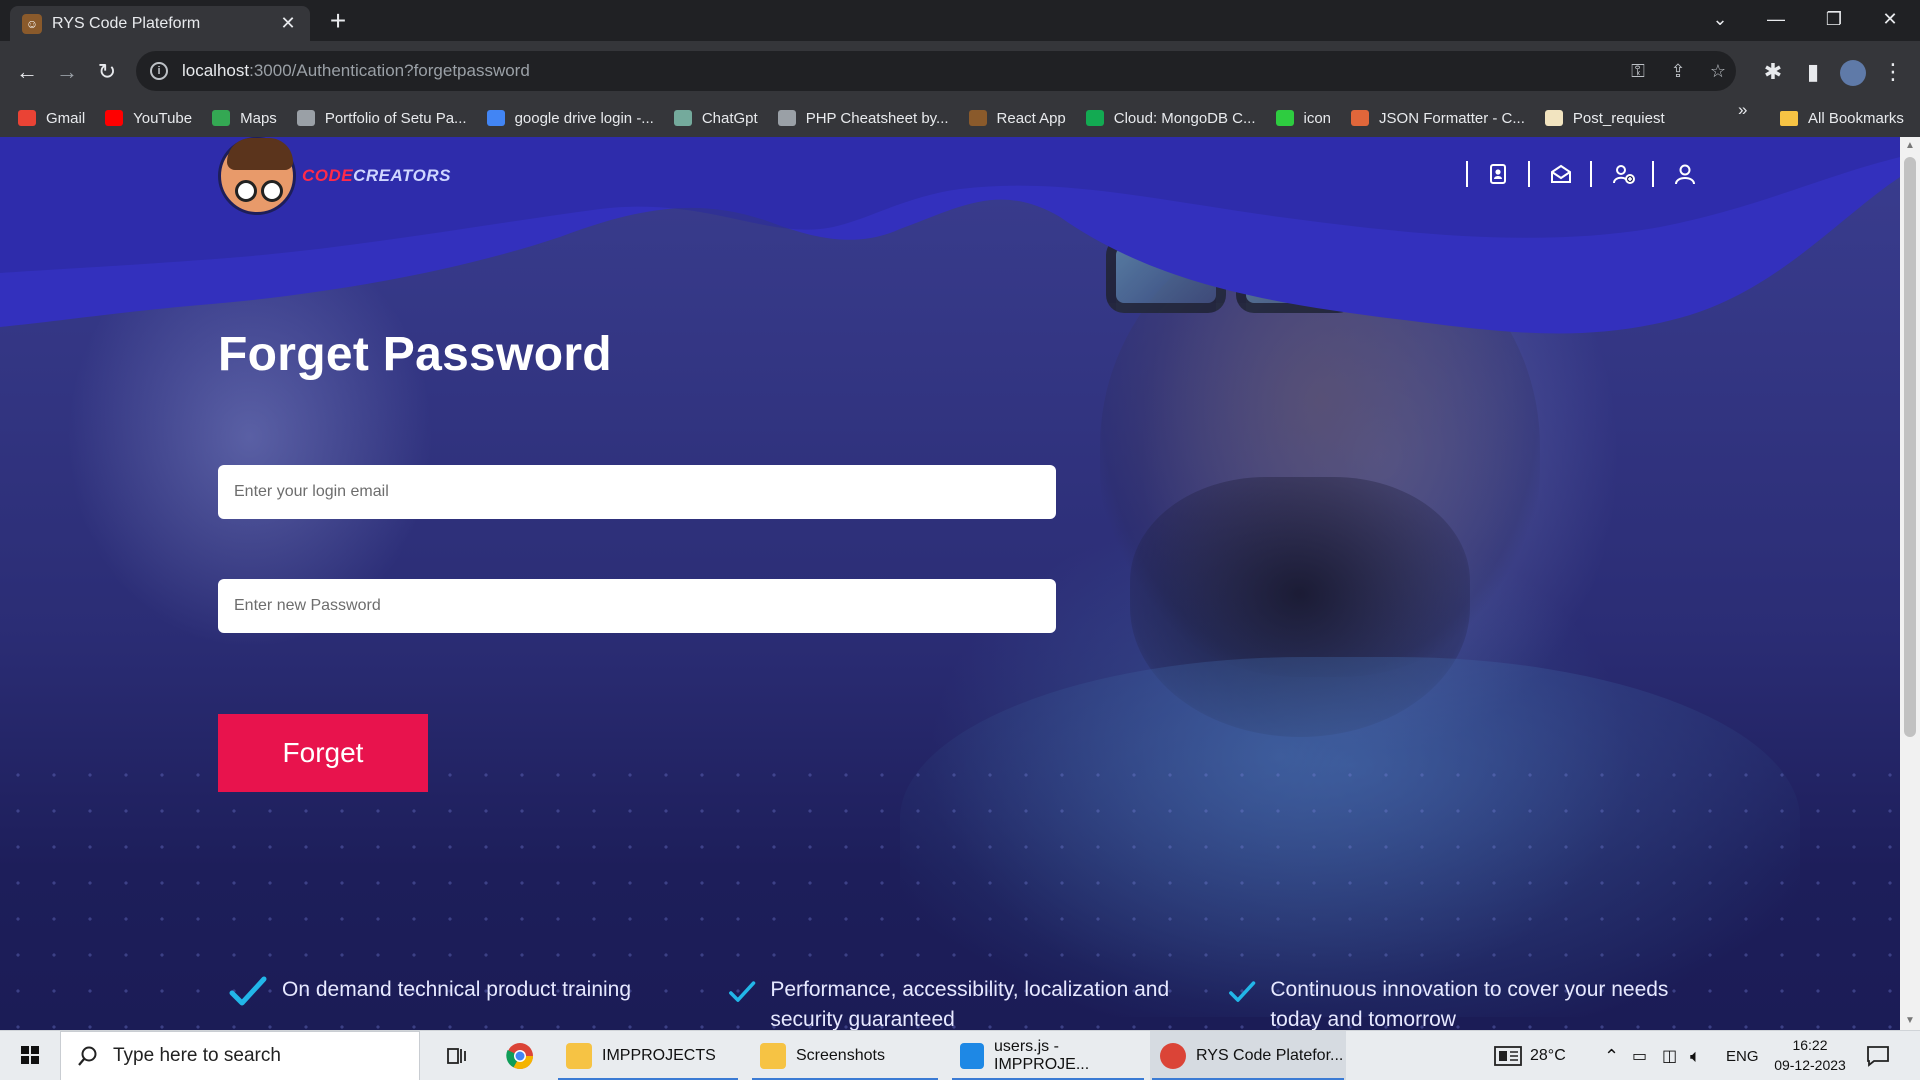  What do you see at coordinates (786, 118) in the screenshot?
I see `globe-icon` at bounding box center [786, 118].